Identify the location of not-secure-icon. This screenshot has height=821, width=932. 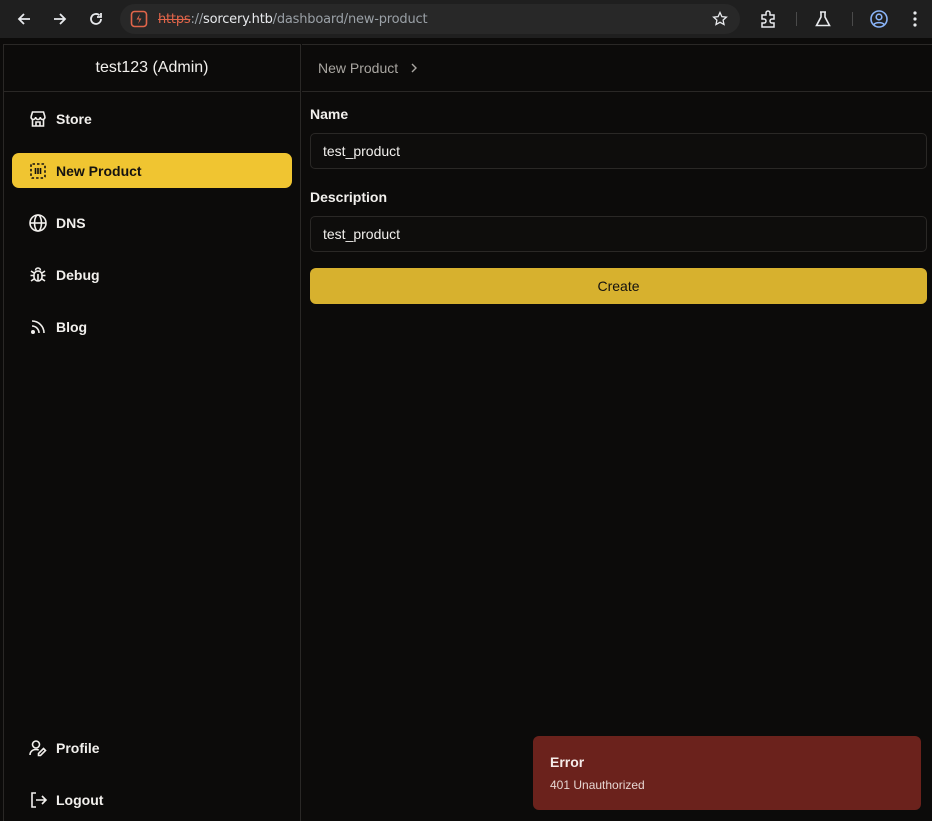
(139, 19).